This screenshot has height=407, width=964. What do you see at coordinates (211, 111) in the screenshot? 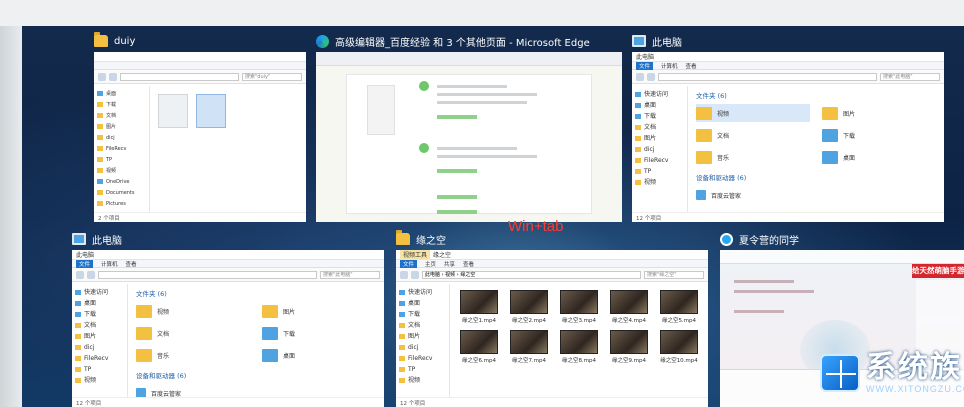
I see `file-thumbnail-selected` at bounding box center [211, 111].